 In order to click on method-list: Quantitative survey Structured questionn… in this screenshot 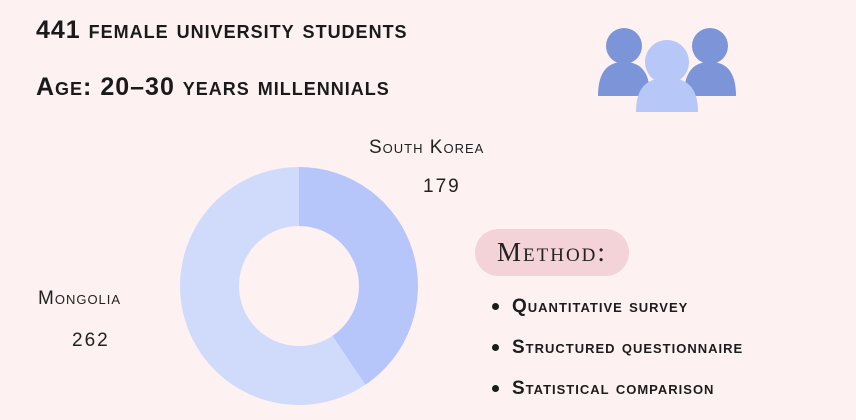, I will do `click(617, 347)`.